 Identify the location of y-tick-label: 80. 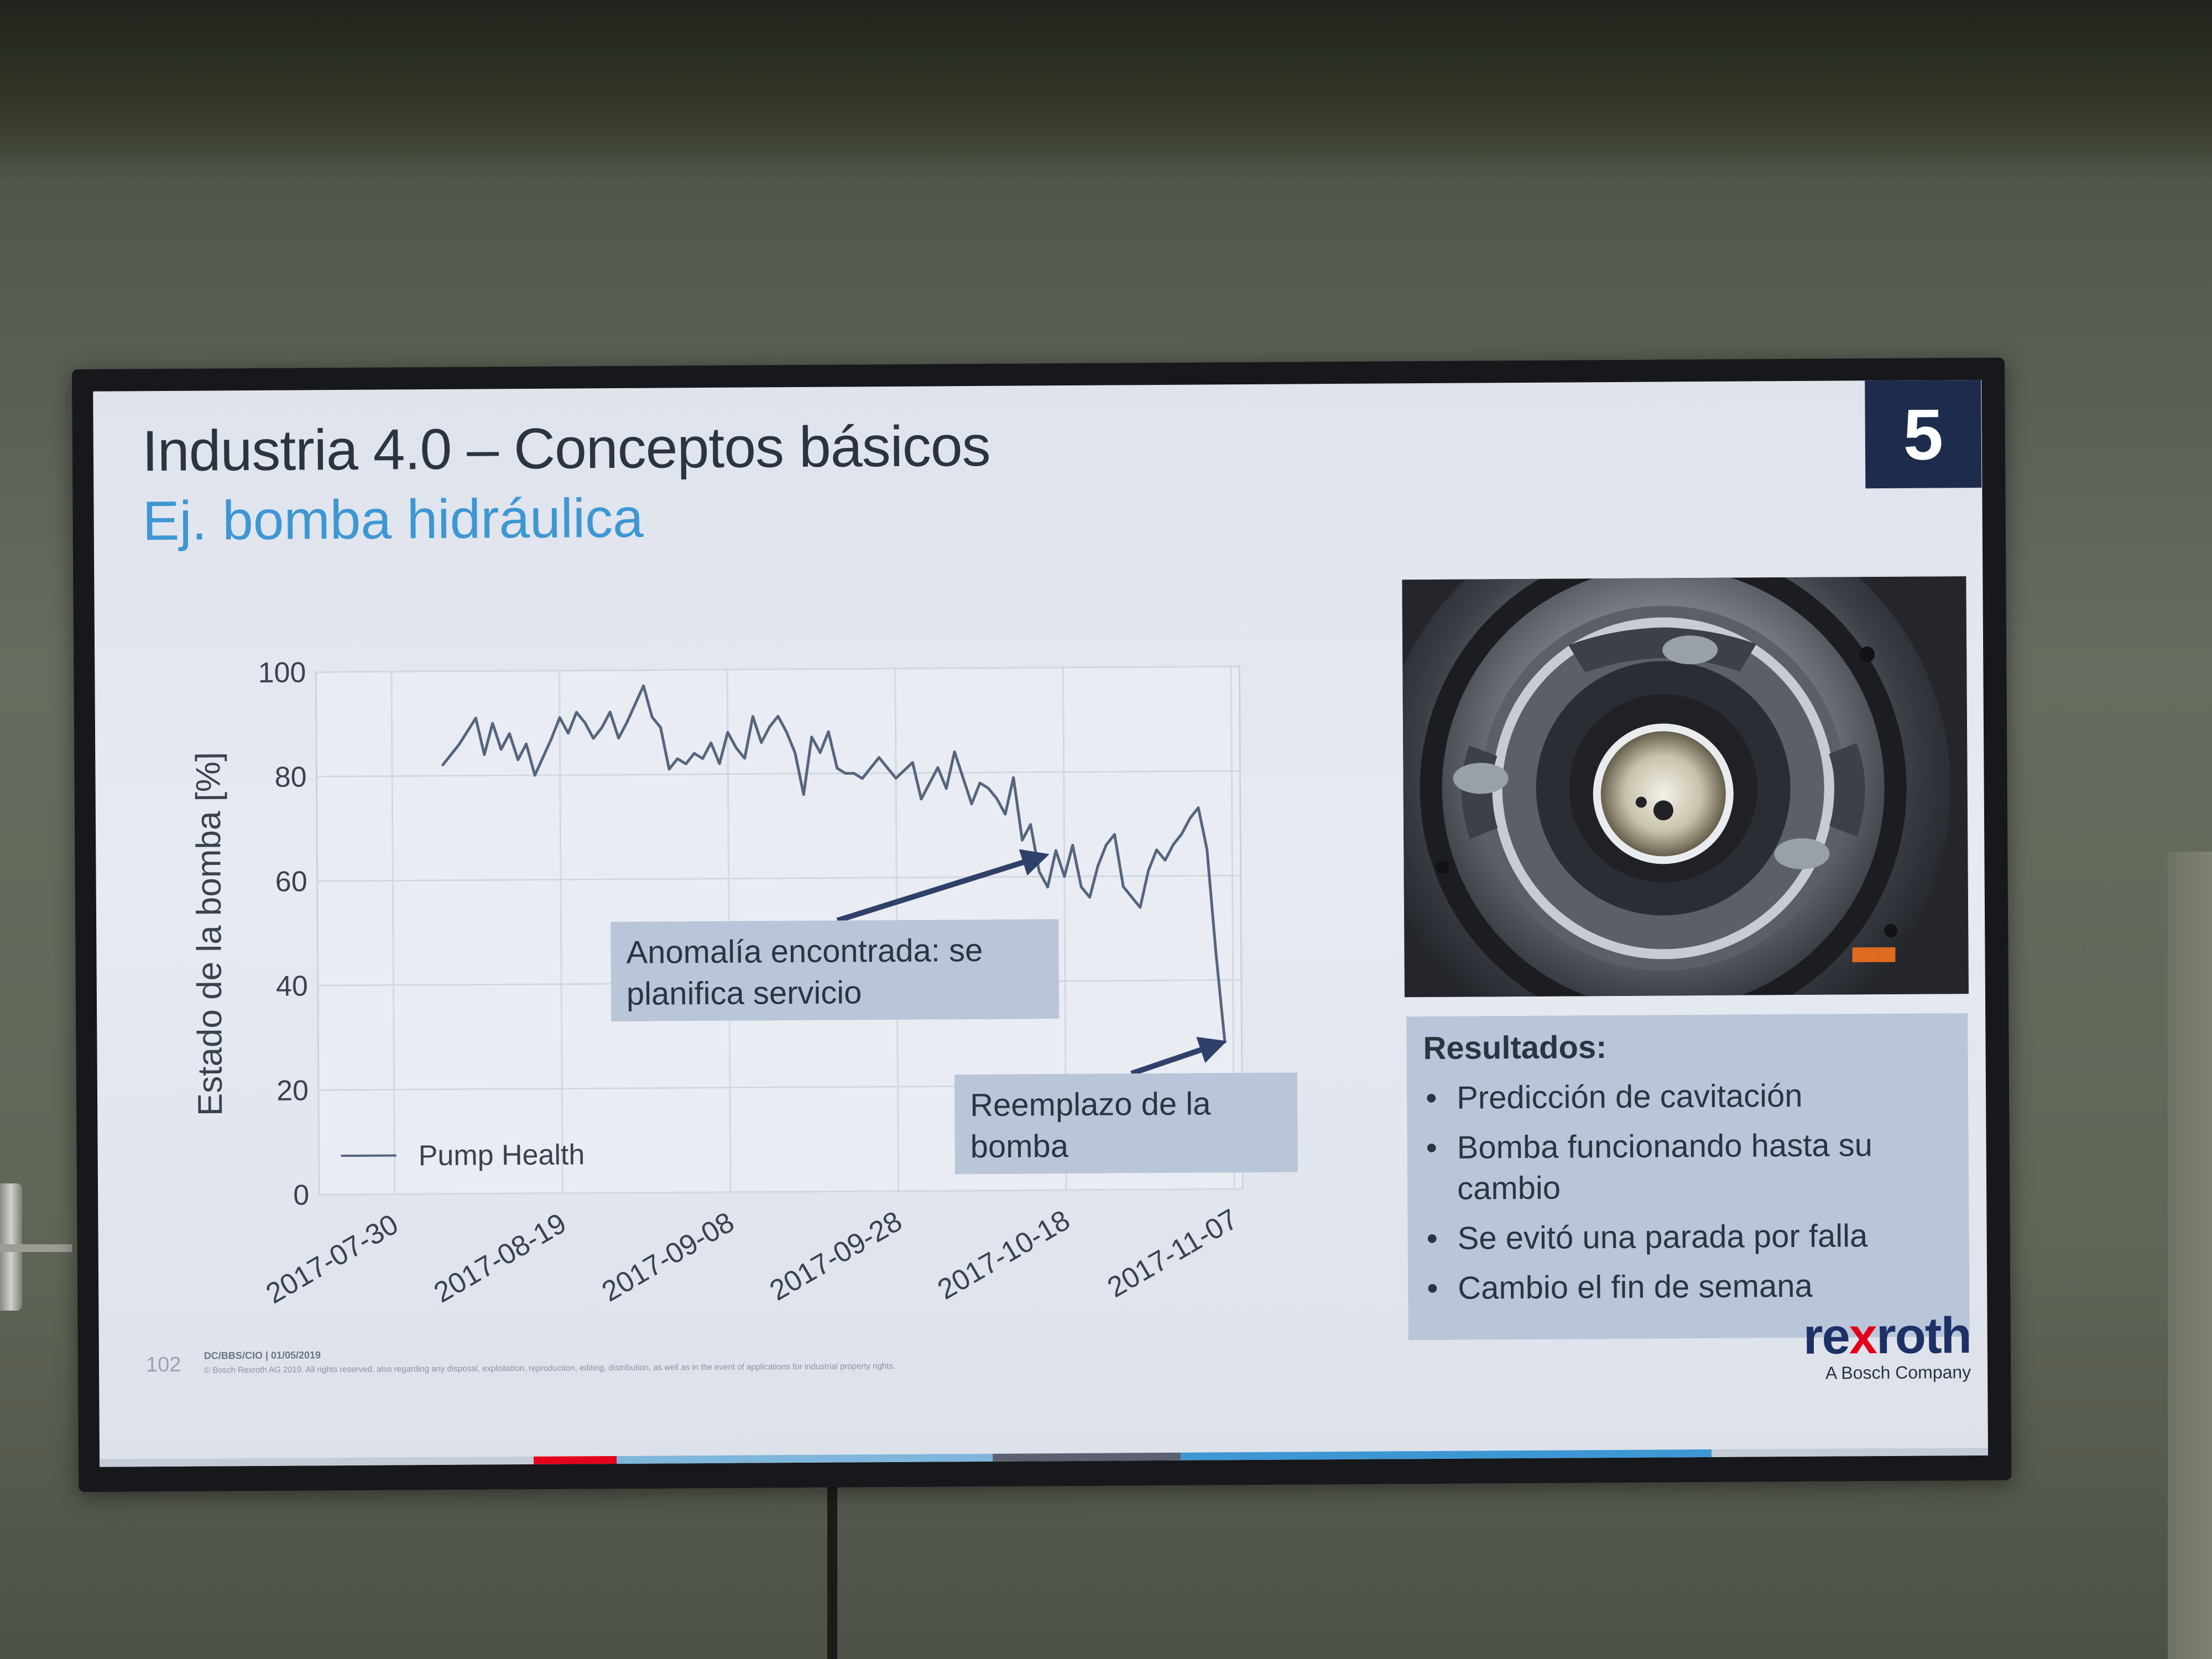
(290, 777).